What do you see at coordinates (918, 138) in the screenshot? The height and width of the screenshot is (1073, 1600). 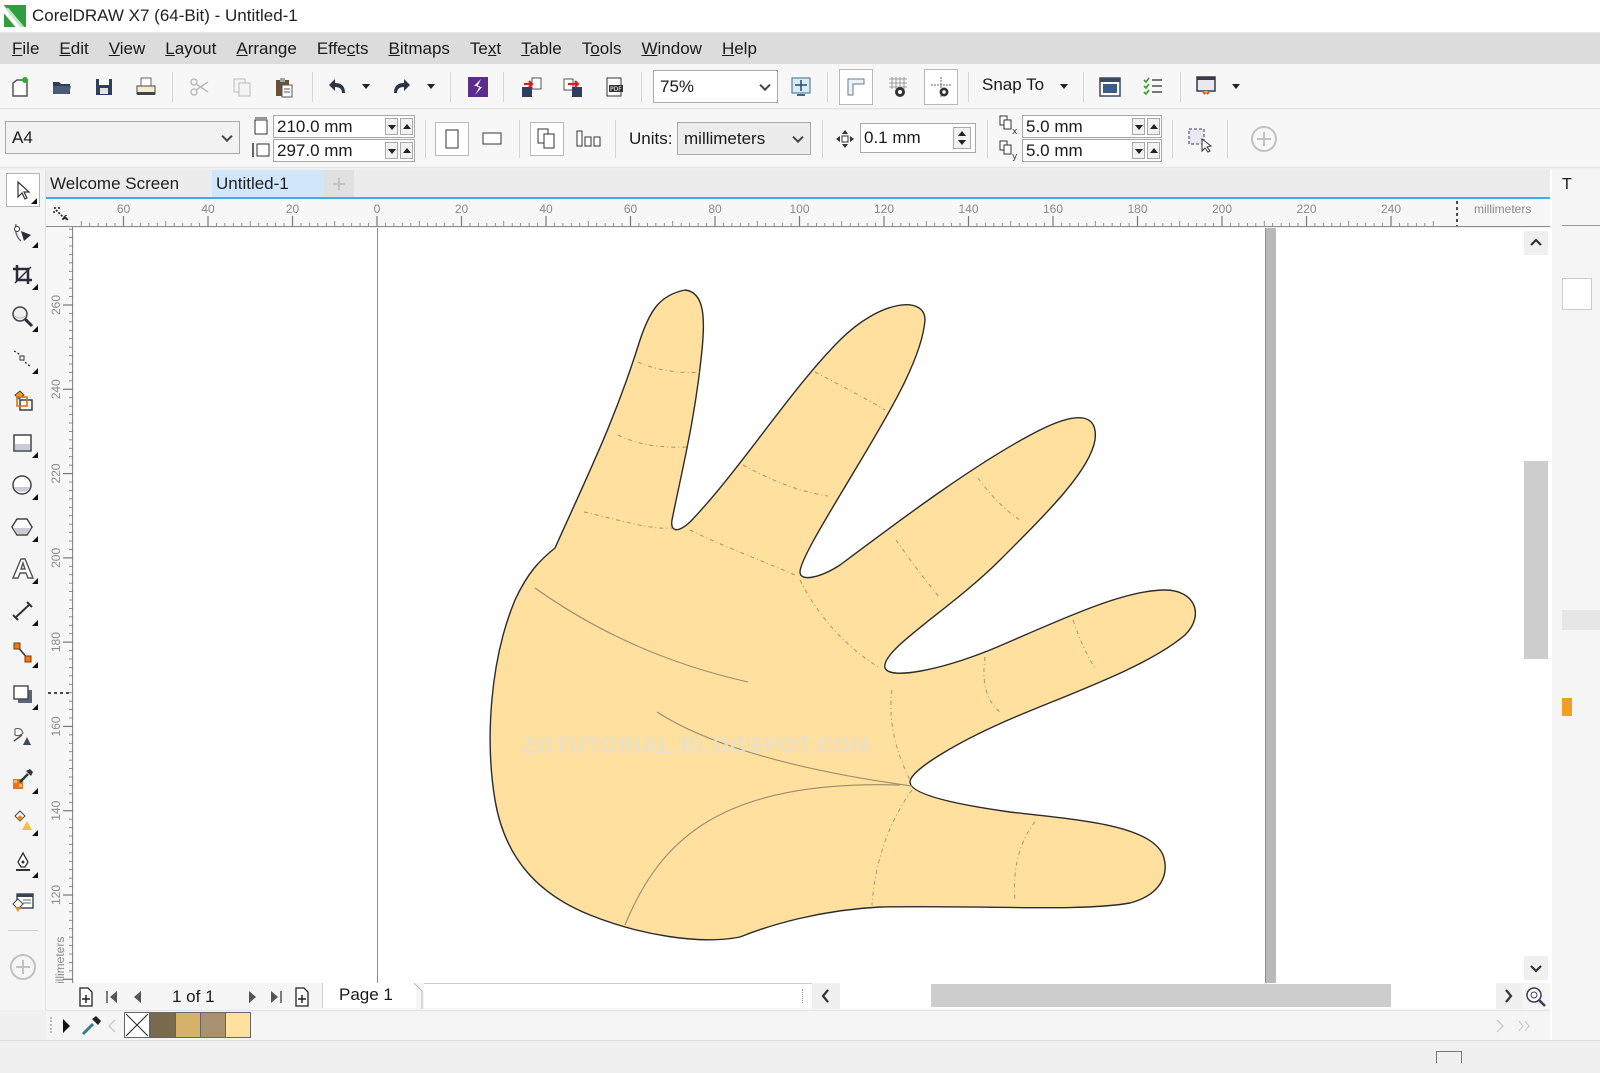 I see `nudge-distance-field: 0.1 mm` at bounding box center [918, 138].